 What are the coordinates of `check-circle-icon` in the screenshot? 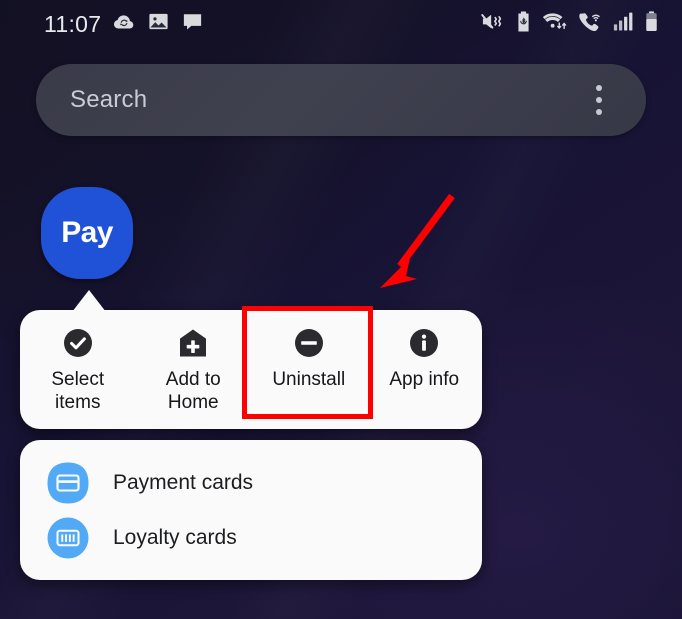 It's located at (78, 343).